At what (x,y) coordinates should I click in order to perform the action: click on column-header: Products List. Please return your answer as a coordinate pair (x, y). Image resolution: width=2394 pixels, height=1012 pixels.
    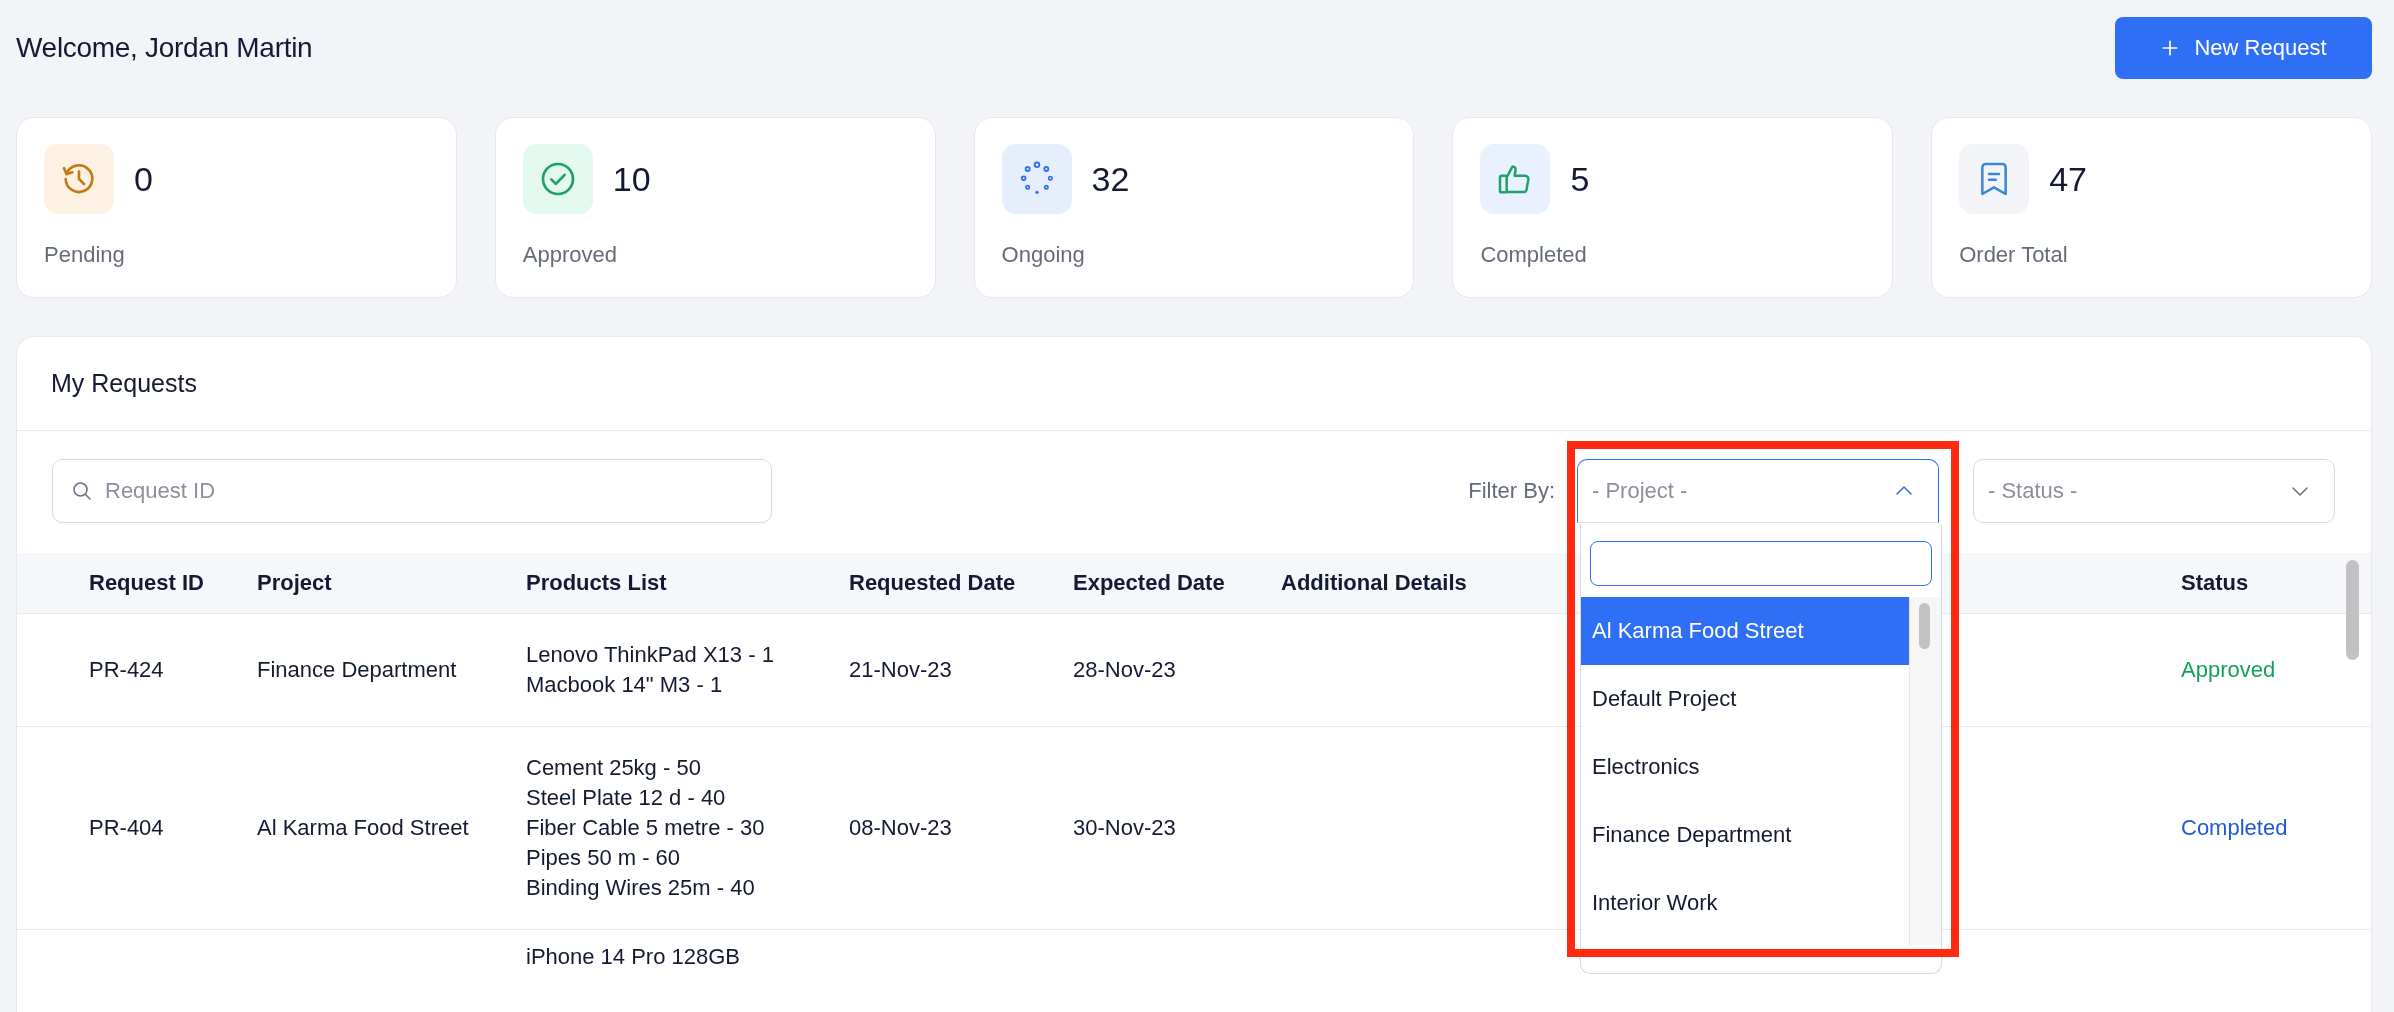
    Looking at the image, I should click on (597, 583).